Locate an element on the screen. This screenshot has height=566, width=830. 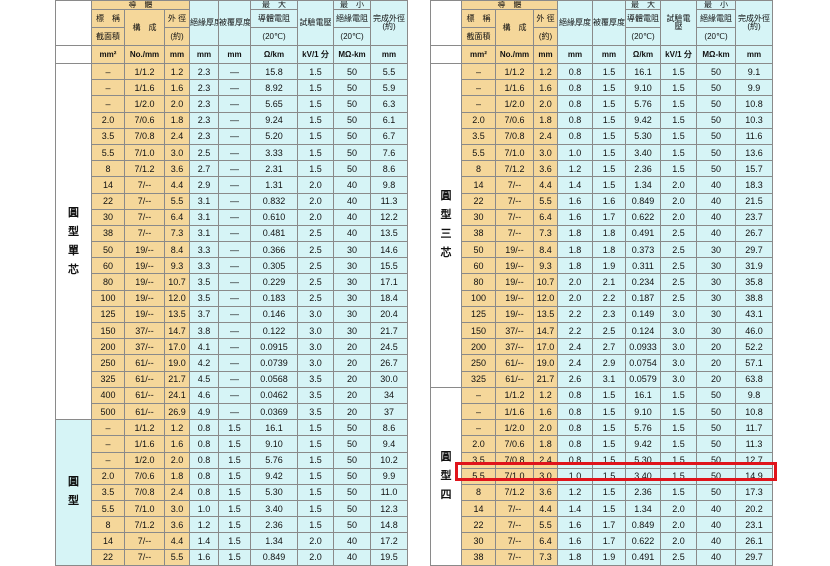
table-cell: 2.4 is located at coordinates (177, 136).